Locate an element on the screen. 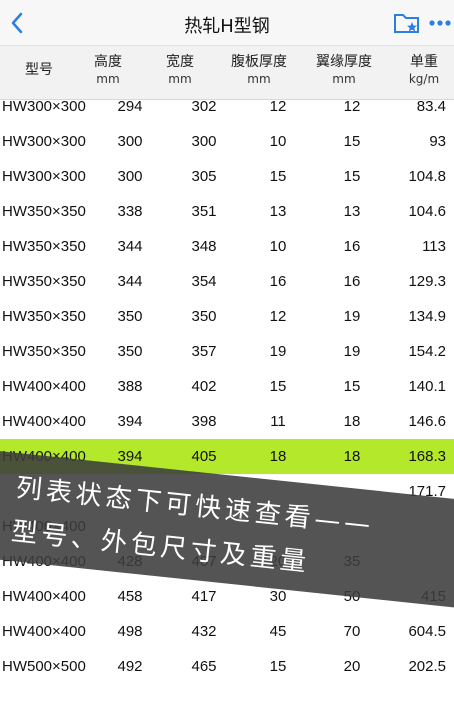 The width and height of the screenshot is (454, 721). table-cell: 70 is located at coordinates (352, 631).